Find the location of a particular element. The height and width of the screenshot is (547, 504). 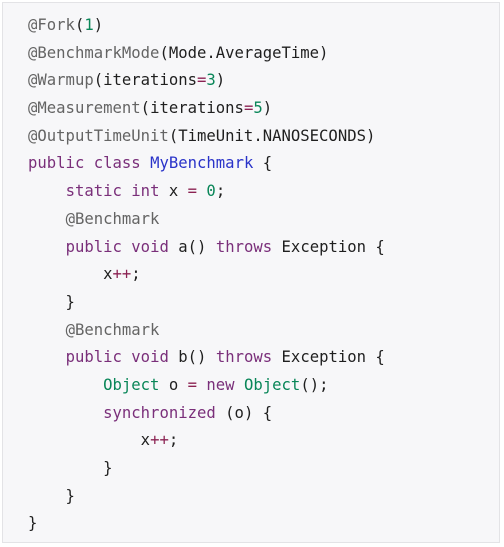

code-line: public void a() throws Exception { is located at coordinates (206, 248).